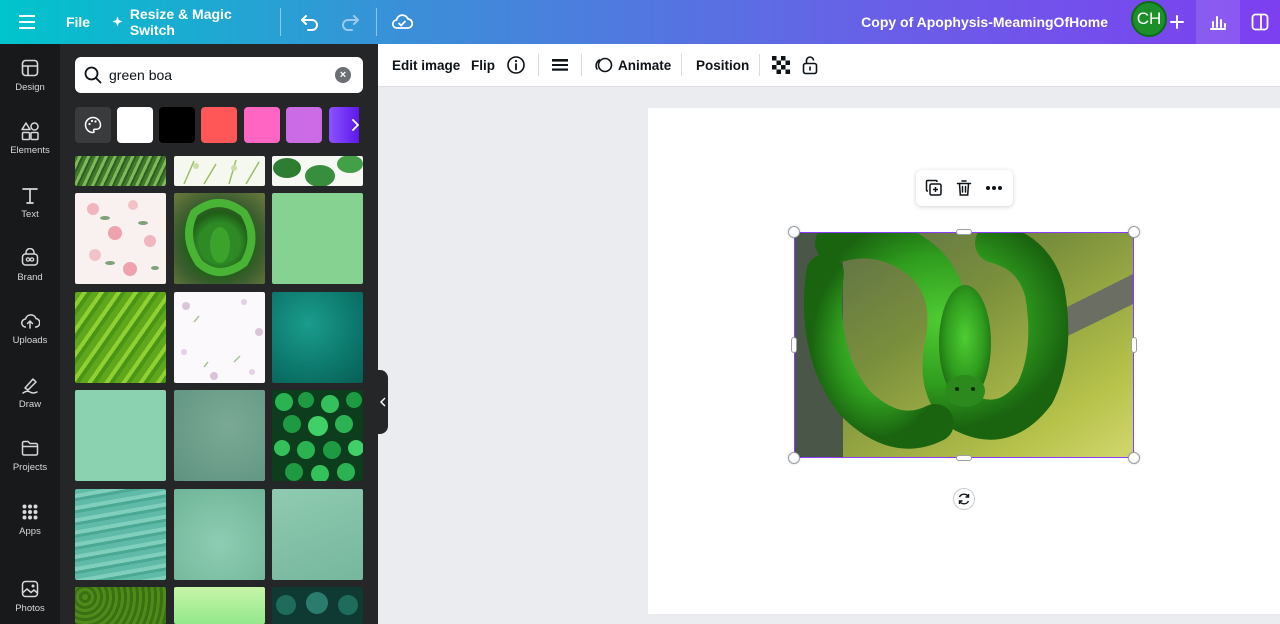 This screenshot has width=1280, height=624. Describe the element at coordinates (30, 385) in the screenshot. I see `draw-icon` at that location.